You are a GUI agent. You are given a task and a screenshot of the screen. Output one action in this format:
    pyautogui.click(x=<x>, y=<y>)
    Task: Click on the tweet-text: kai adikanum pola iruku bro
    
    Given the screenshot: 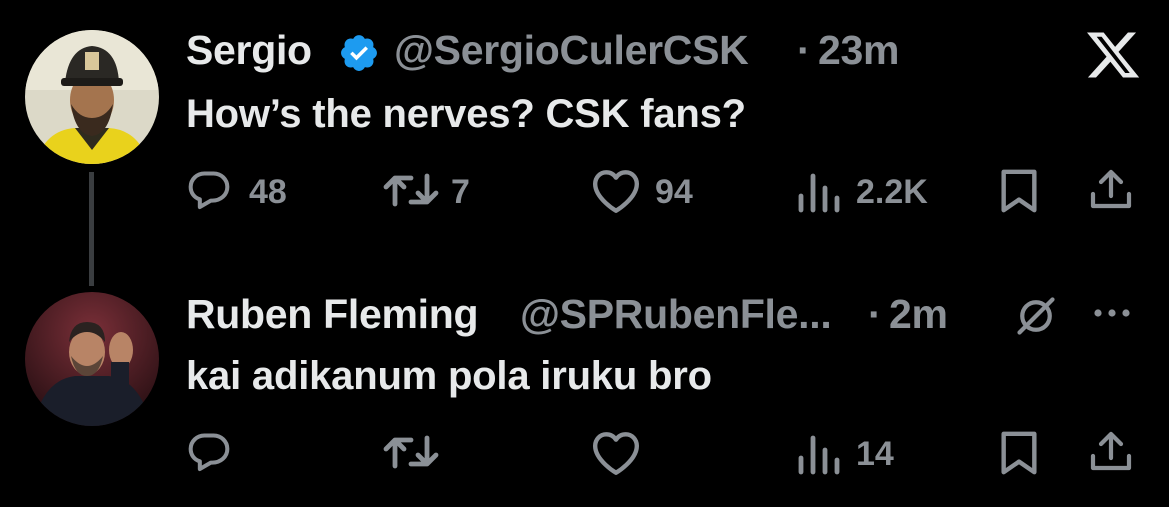 What is the action you would take?
    pyautogui.click(x=449, y=376)
    